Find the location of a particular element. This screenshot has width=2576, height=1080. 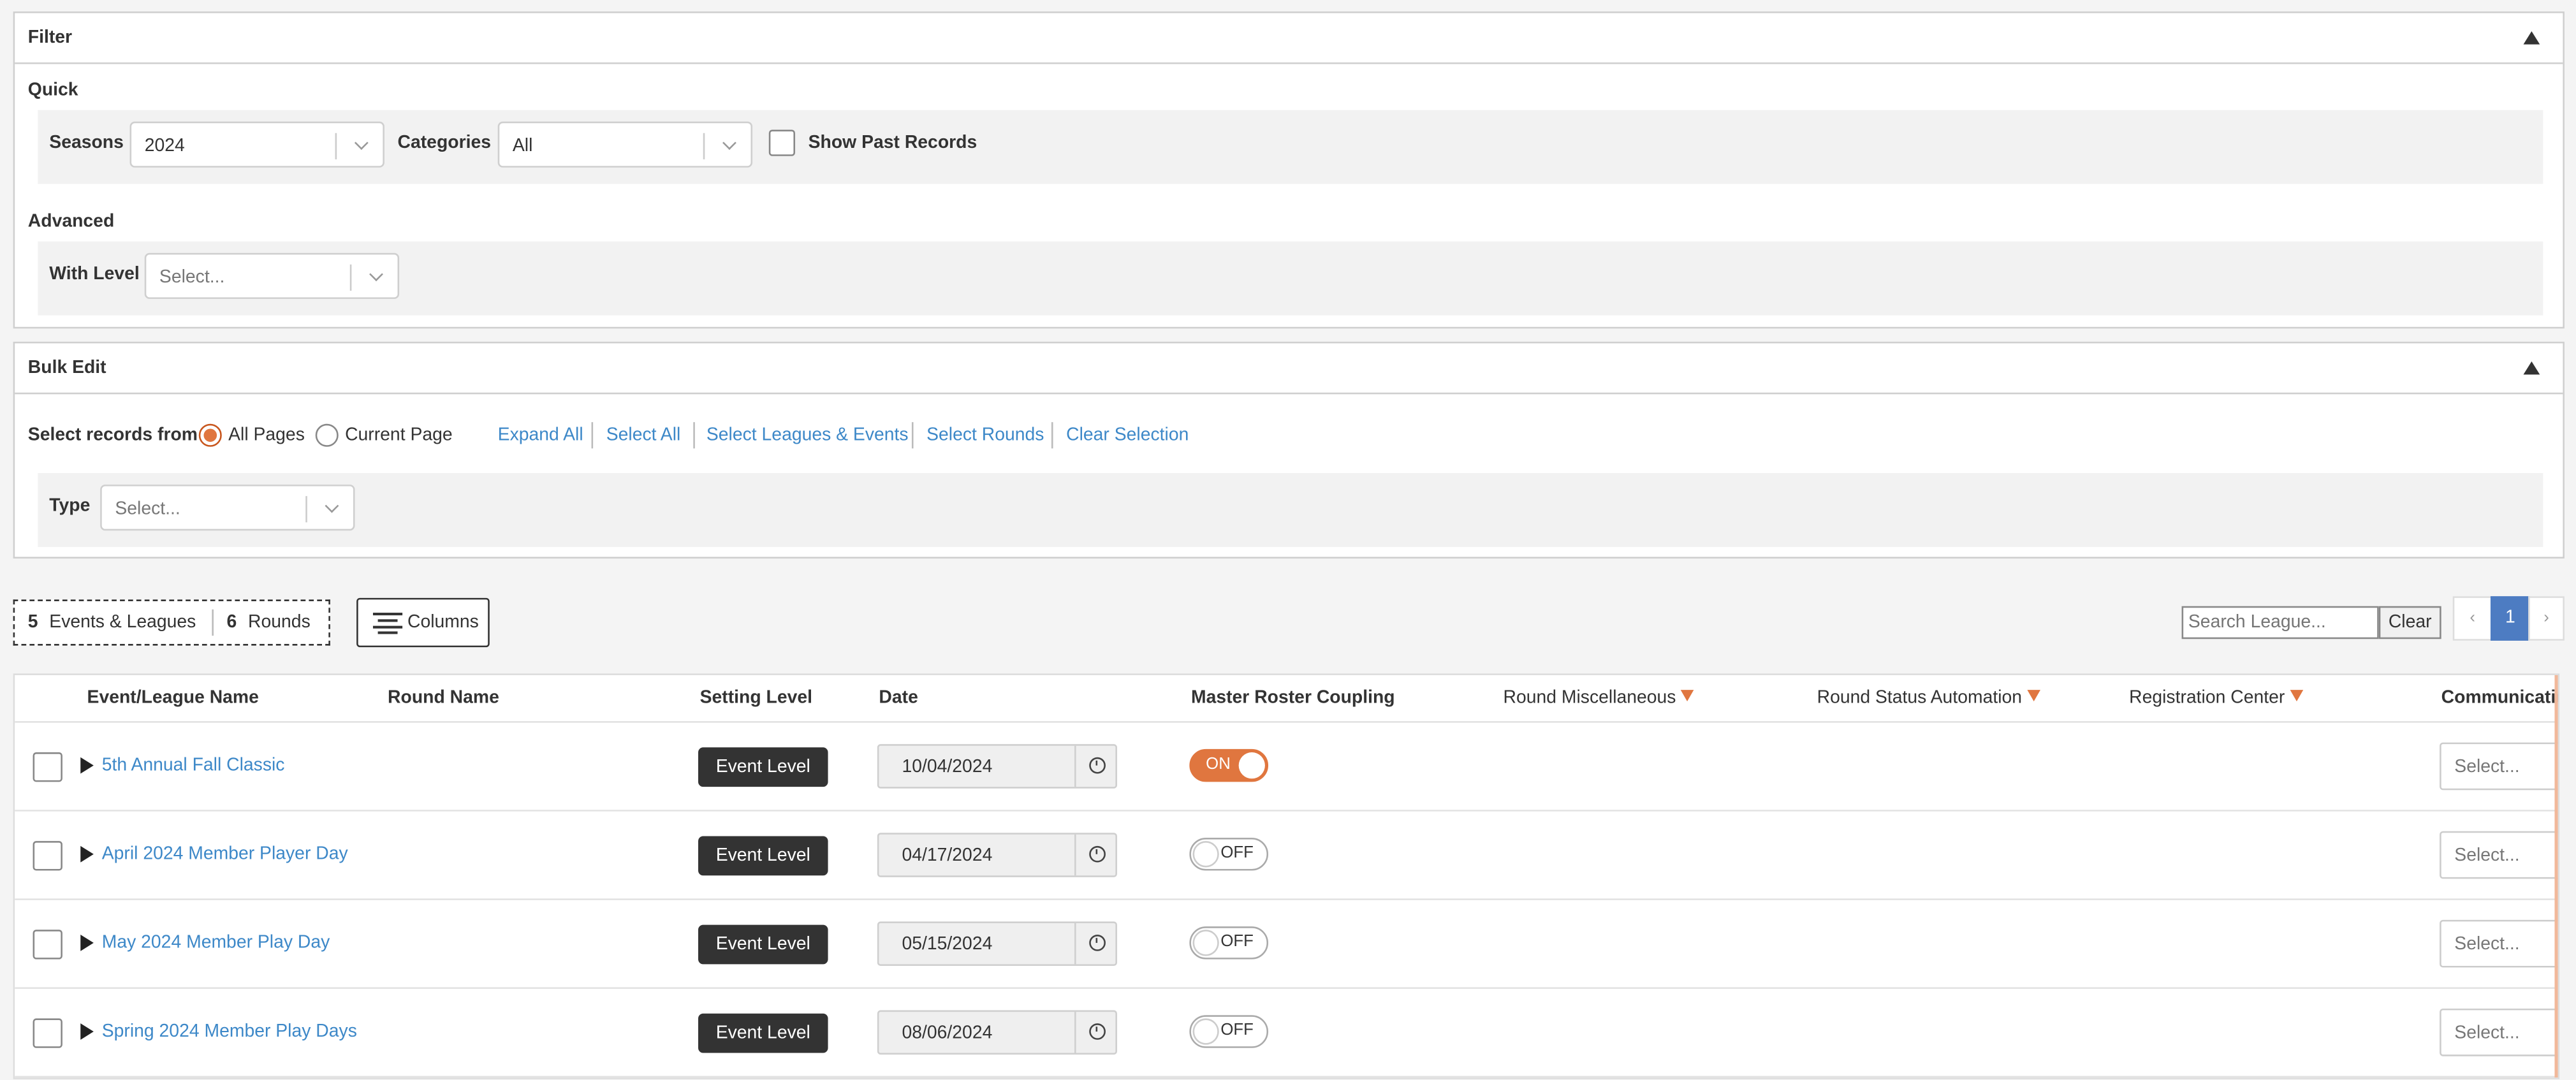

date-value: 04/17/2024 is located at coordinates (947, 855).